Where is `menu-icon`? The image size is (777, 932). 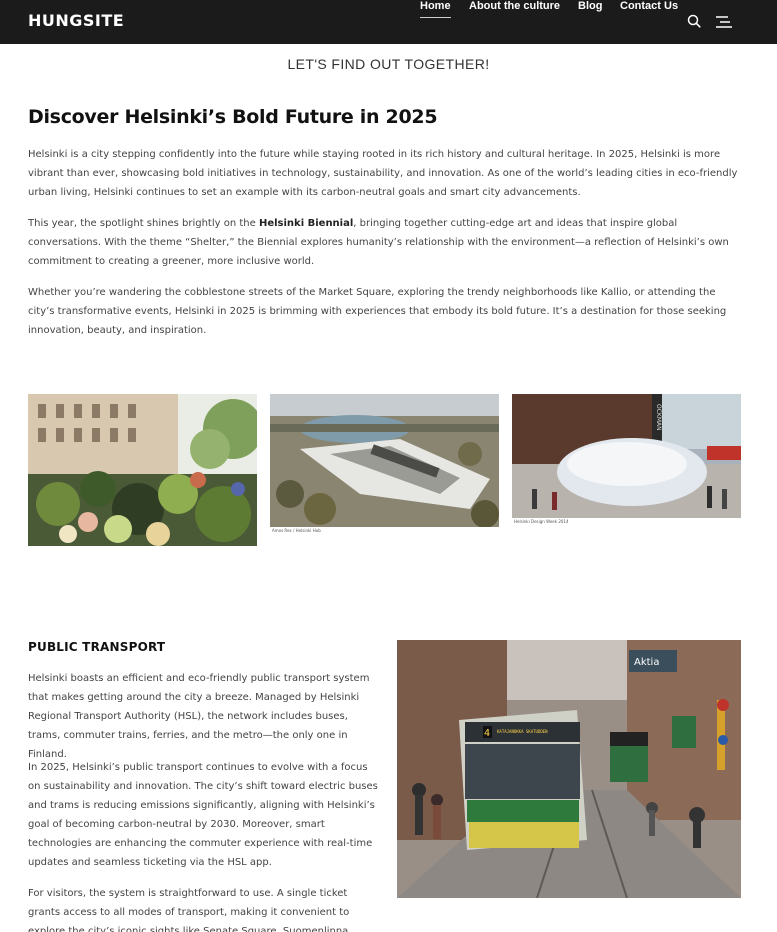 menu-icon is located at coordinates (724, 23).